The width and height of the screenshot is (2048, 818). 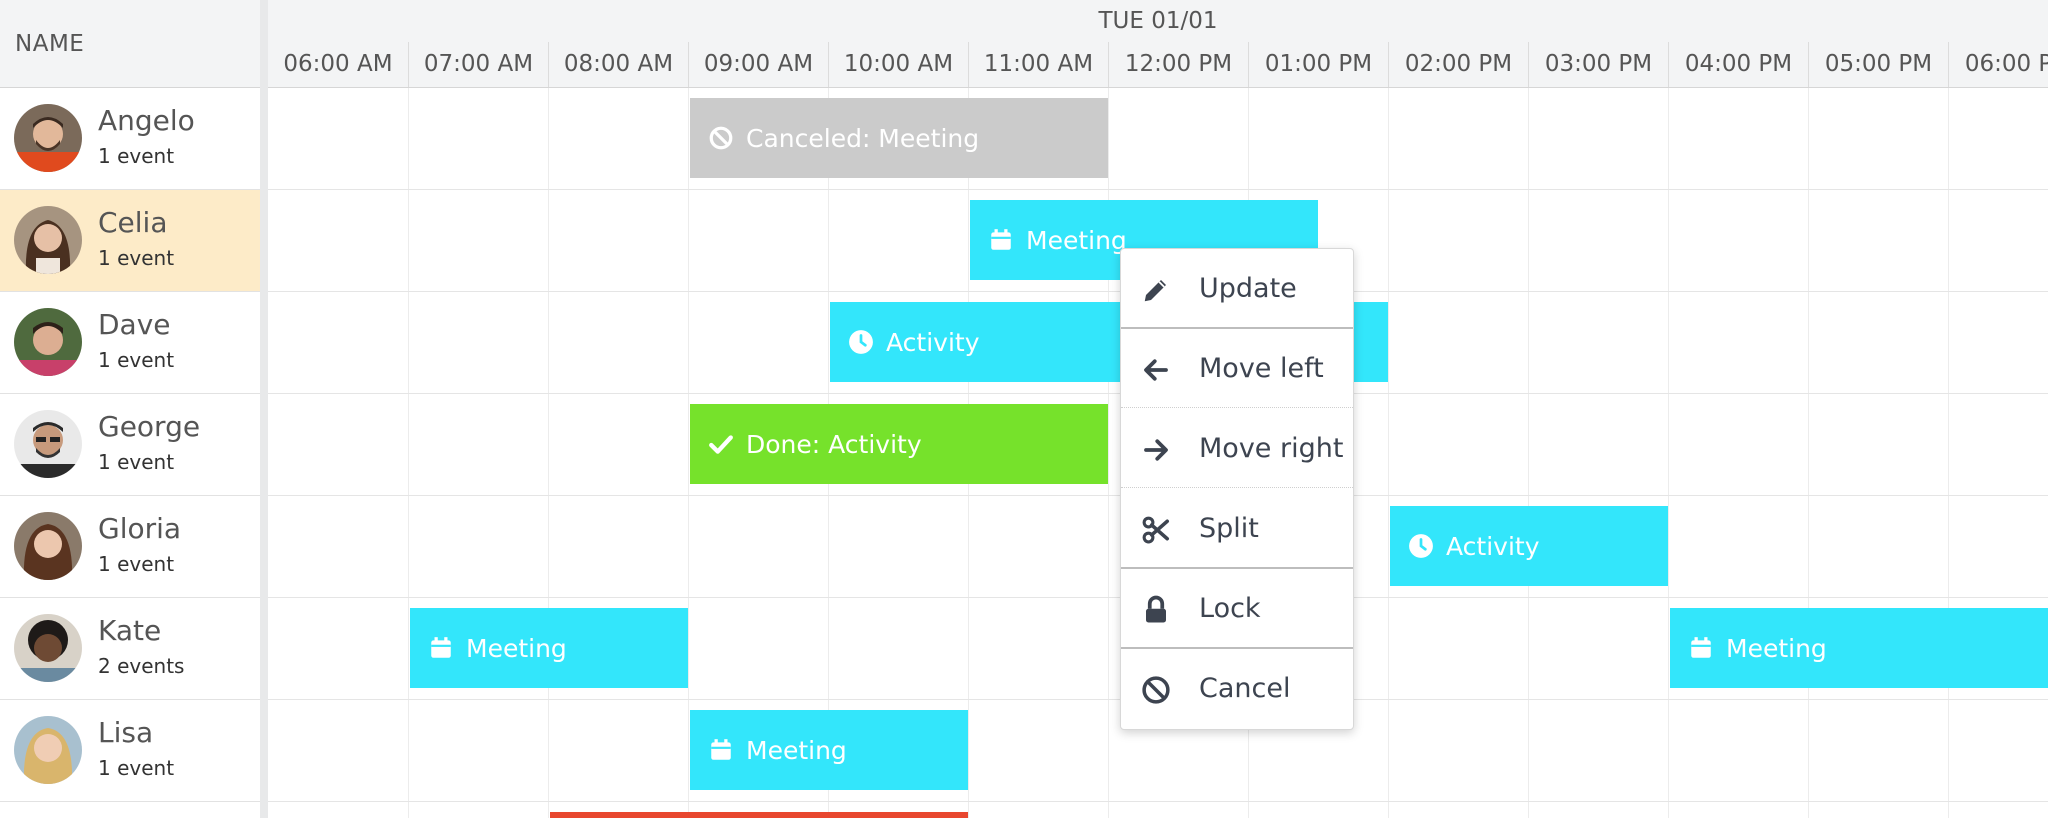 I want to click on hour-label: 12:00 PM, so click(x=1178, y=64).